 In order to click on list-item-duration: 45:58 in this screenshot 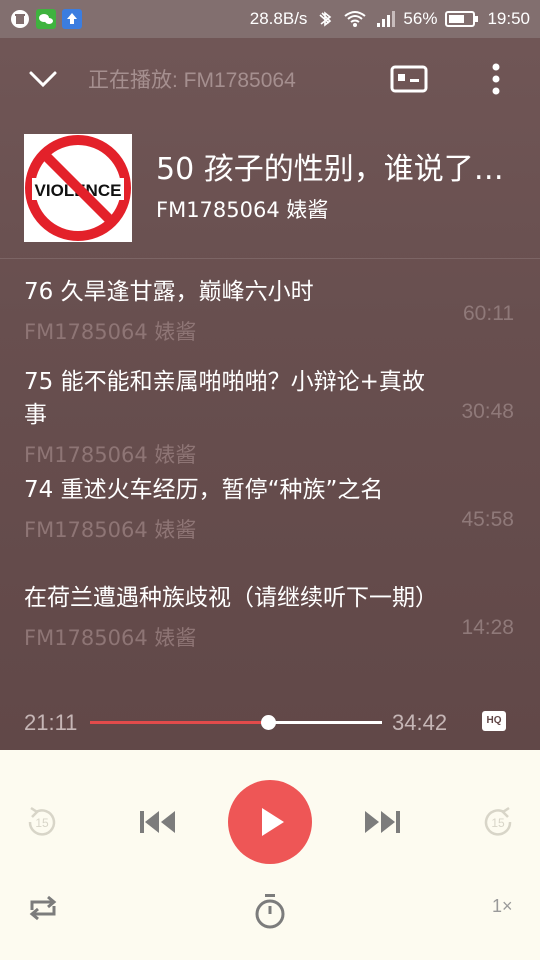, I will do `click(487, 519)`.